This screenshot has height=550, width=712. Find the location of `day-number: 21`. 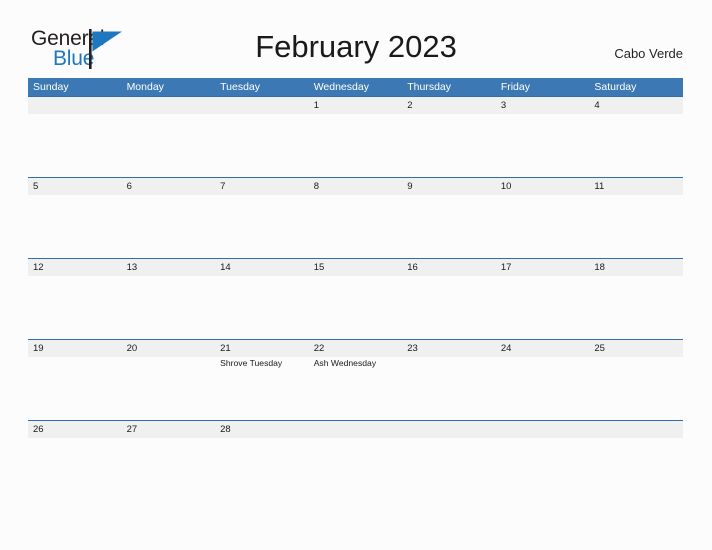

day-number: 21 is located at coordinates (225, 348).